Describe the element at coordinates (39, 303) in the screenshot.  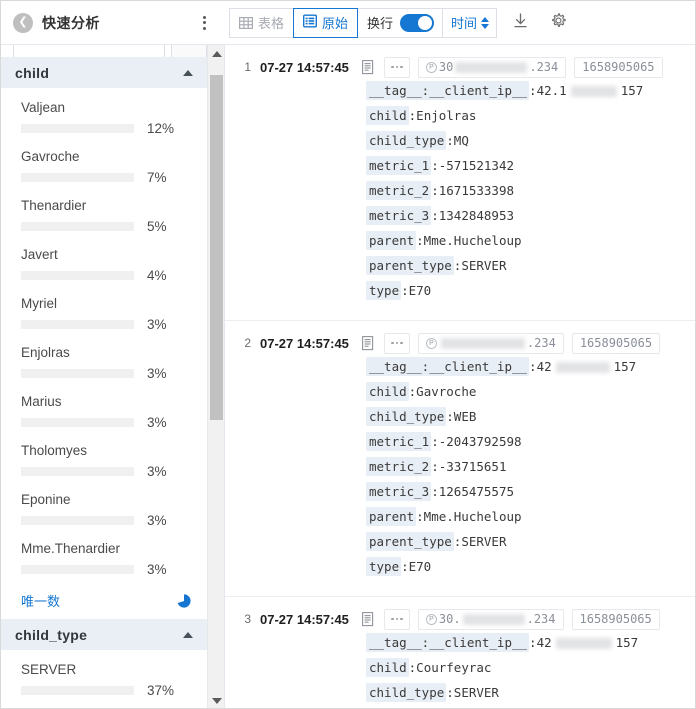
I see `field-value-label: Myriel` at that location.